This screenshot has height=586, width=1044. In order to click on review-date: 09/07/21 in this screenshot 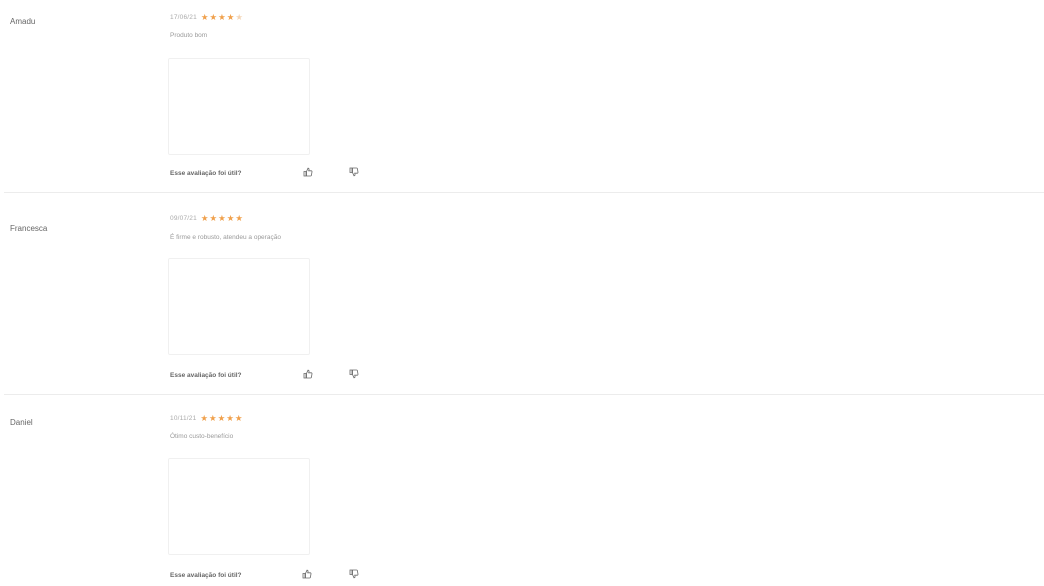, I will do `click(183, 218)`.